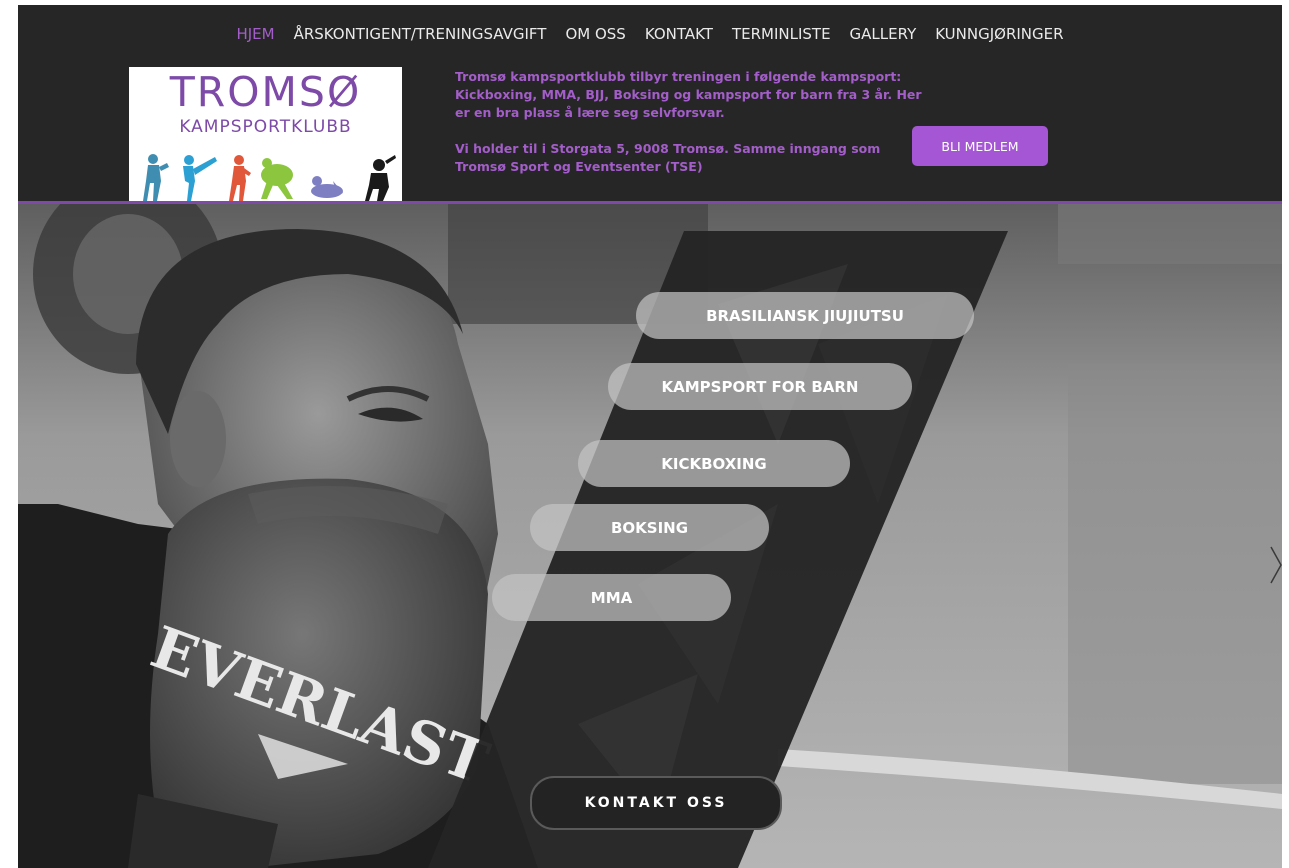 The image size is (1289, 868). Describe the element at coordinates (883, 34) in the screenshot. I see `nav-item-gallery: GALLERY` at that location.